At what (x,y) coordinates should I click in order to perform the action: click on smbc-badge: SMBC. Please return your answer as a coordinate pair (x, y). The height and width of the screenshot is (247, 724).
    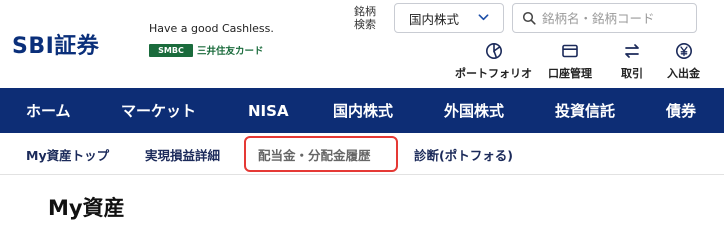
    Looking at the image, I should click on (171, 50).